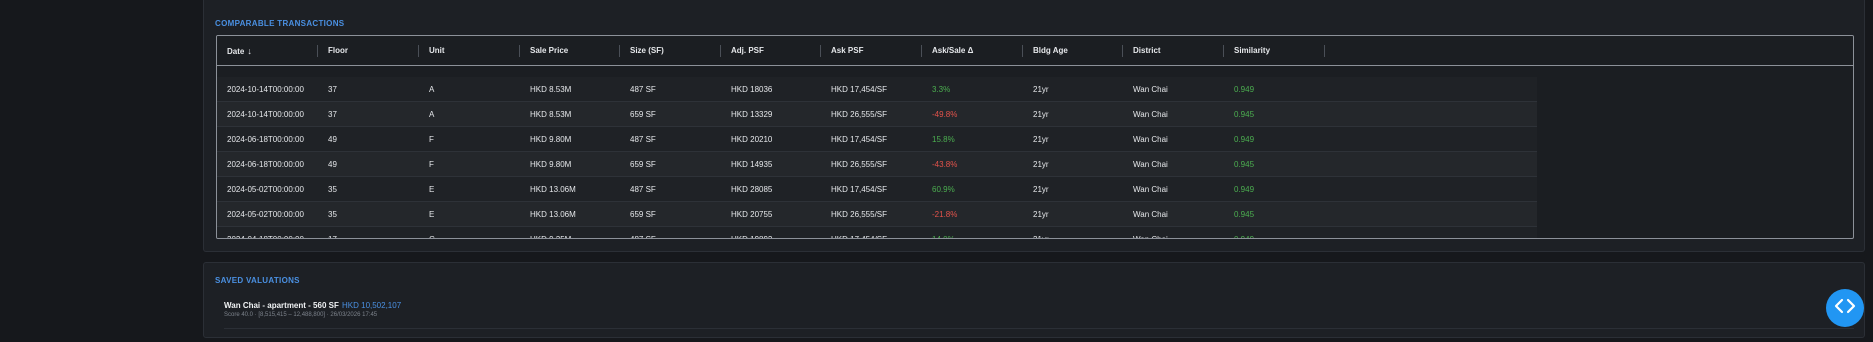  I want to click on cell-sale-price: HKD 13.06M, so click(553, 214).